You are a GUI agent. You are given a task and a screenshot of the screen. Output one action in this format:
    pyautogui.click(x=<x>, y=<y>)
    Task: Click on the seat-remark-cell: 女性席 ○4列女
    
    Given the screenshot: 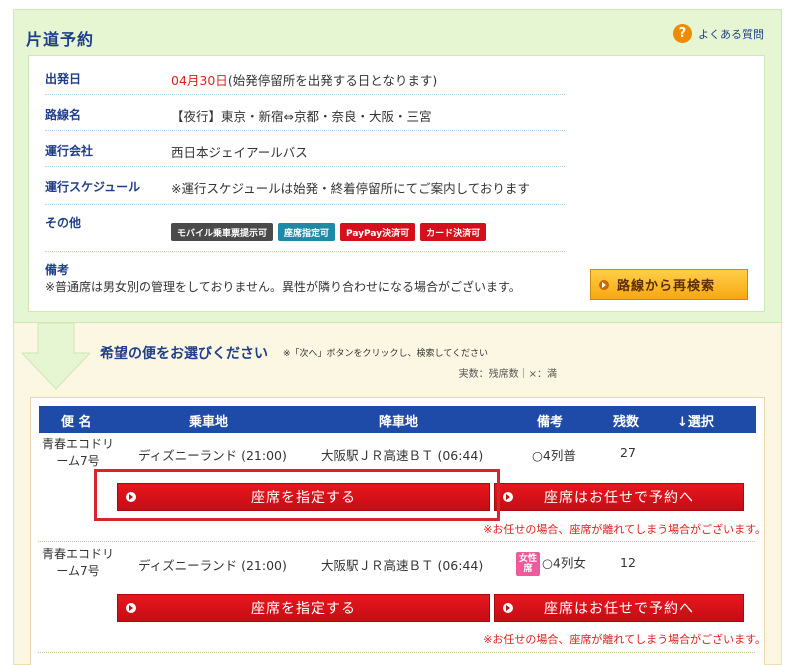 What is the action you would take?
    pyautogui.click(x=551, y=564)
    